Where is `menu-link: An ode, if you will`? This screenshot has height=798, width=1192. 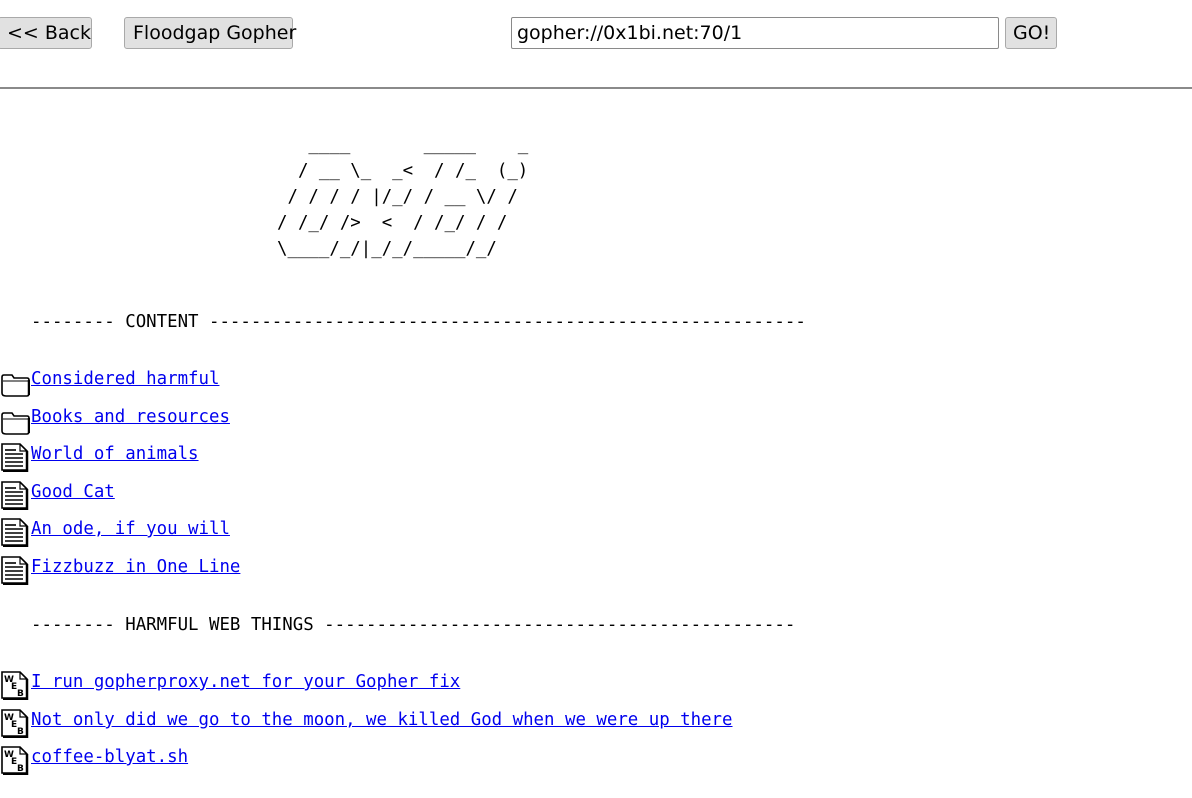
menu-link: An ode, if you will is located at coordinates (130, 529).